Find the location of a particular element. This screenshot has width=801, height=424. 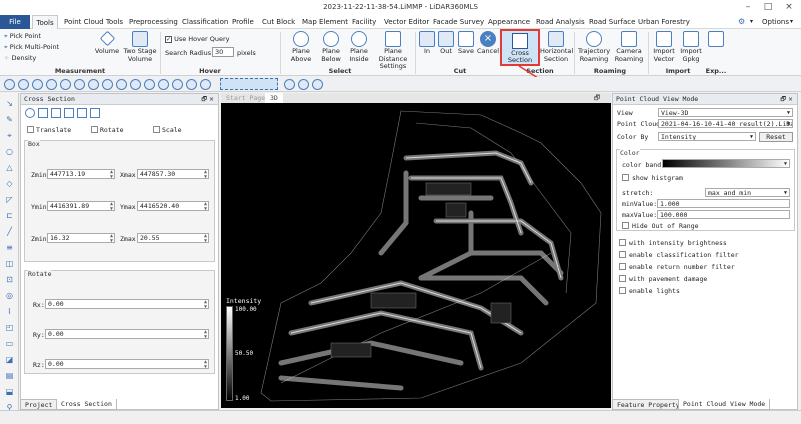

return-number-filter-checkbox is located at coordinates (622, 266).